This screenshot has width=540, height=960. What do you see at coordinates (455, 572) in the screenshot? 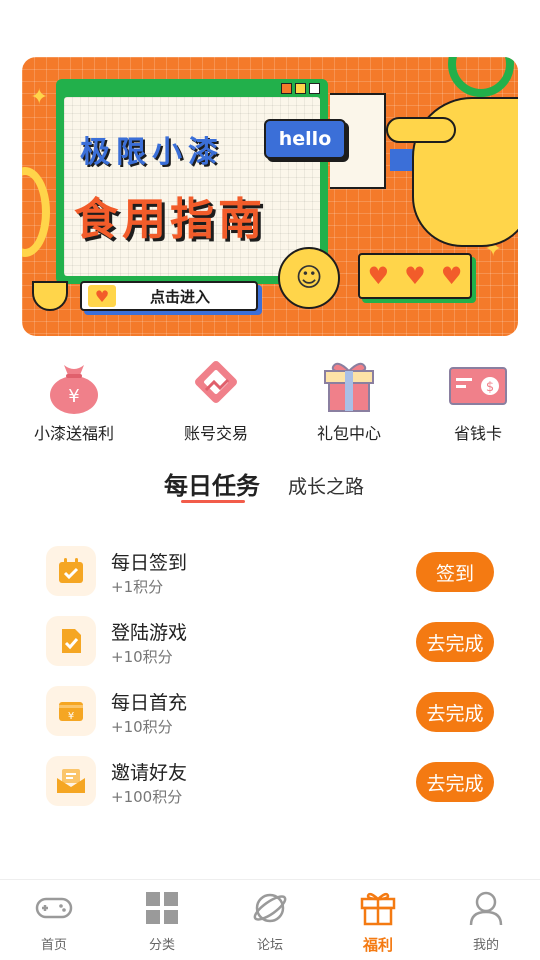
I see `checkin-button: 签到` at bounding box center [455, 572].